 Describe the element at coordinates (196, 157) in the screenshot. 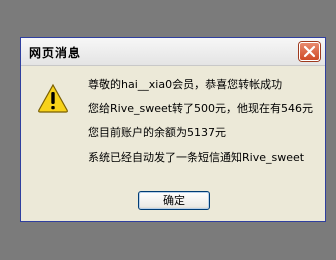

I see `message-line-4: 系统已经自动发了一条短信通知Rive_sweet` at that location.